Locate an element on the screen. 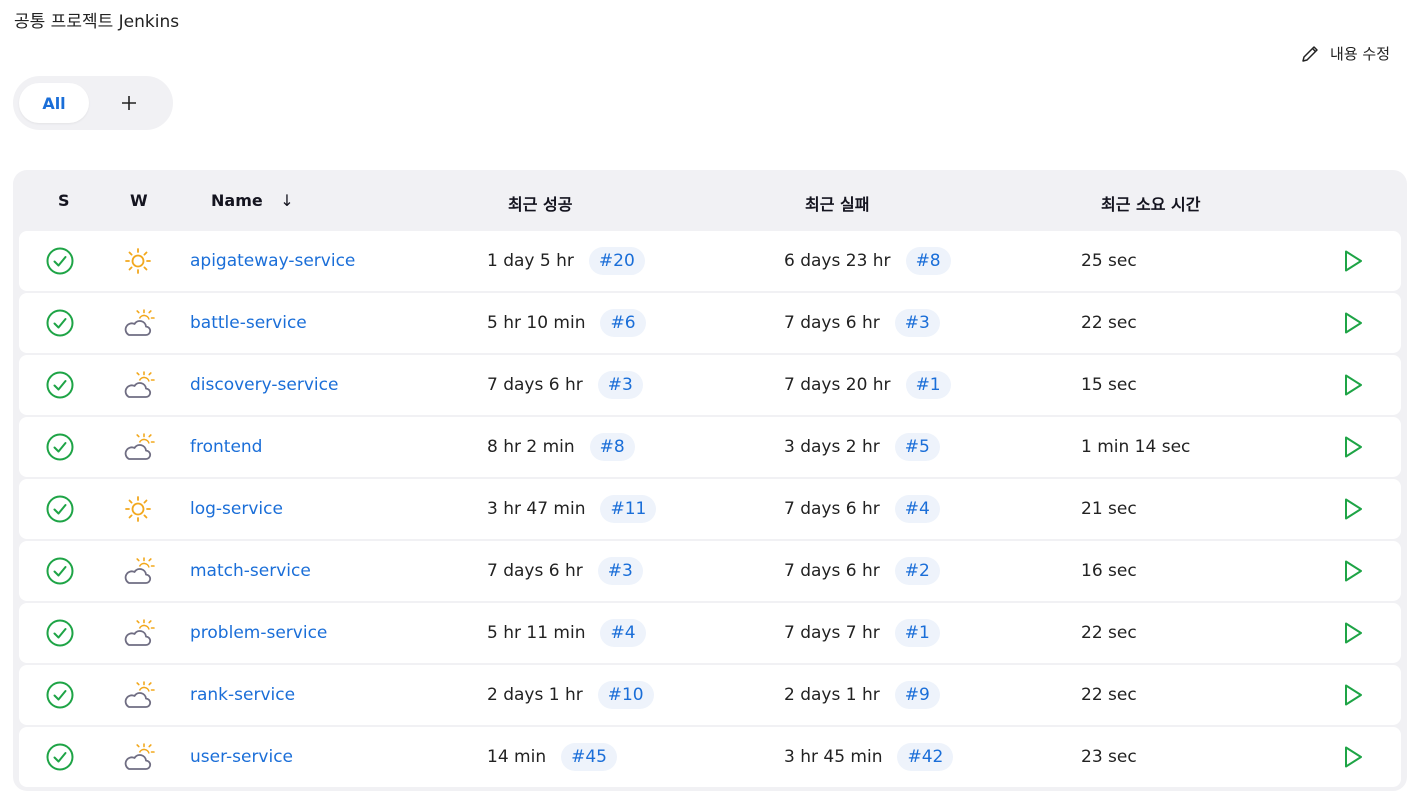  last-failure-build-link: #4 is located at coordinates (917, 509).